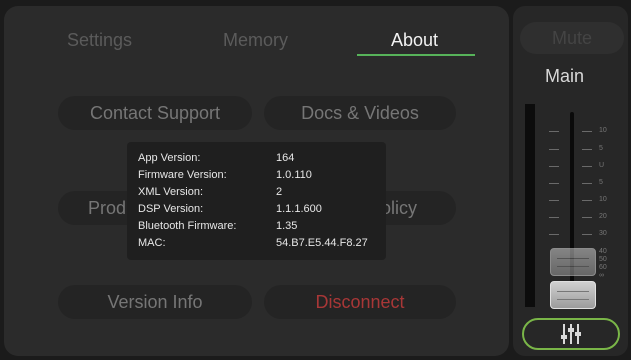 The height and width of the screenshot is (360, 631). Describe the element at coordinates (530, 205) in the screenshot. I see `level-meter` at that location.